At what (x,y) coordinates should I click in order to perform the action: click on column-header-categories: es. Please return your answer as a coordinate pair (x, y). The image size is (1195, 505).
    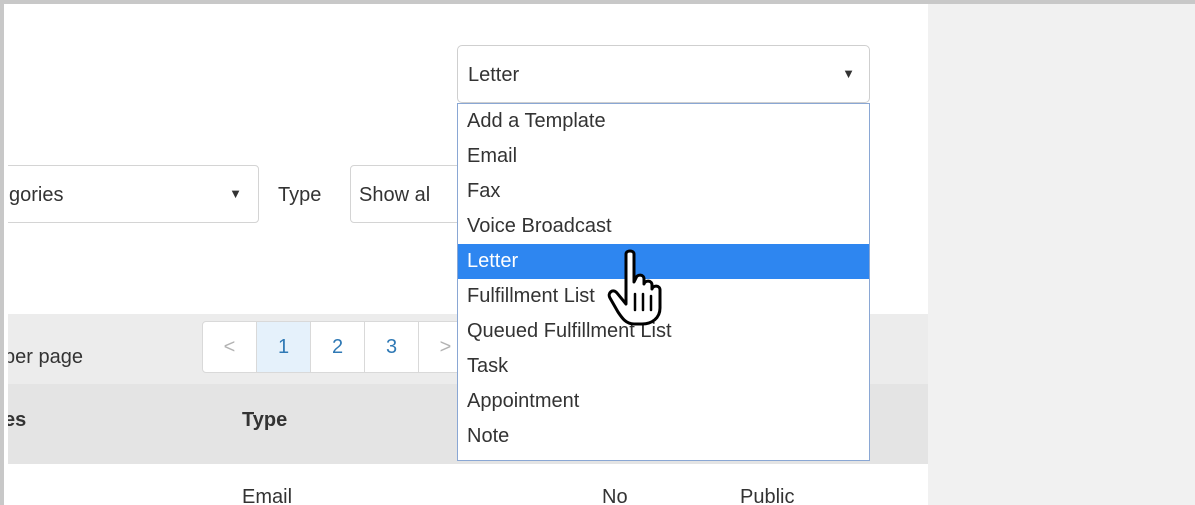
    Looking at the image, I should click on (17, 420).